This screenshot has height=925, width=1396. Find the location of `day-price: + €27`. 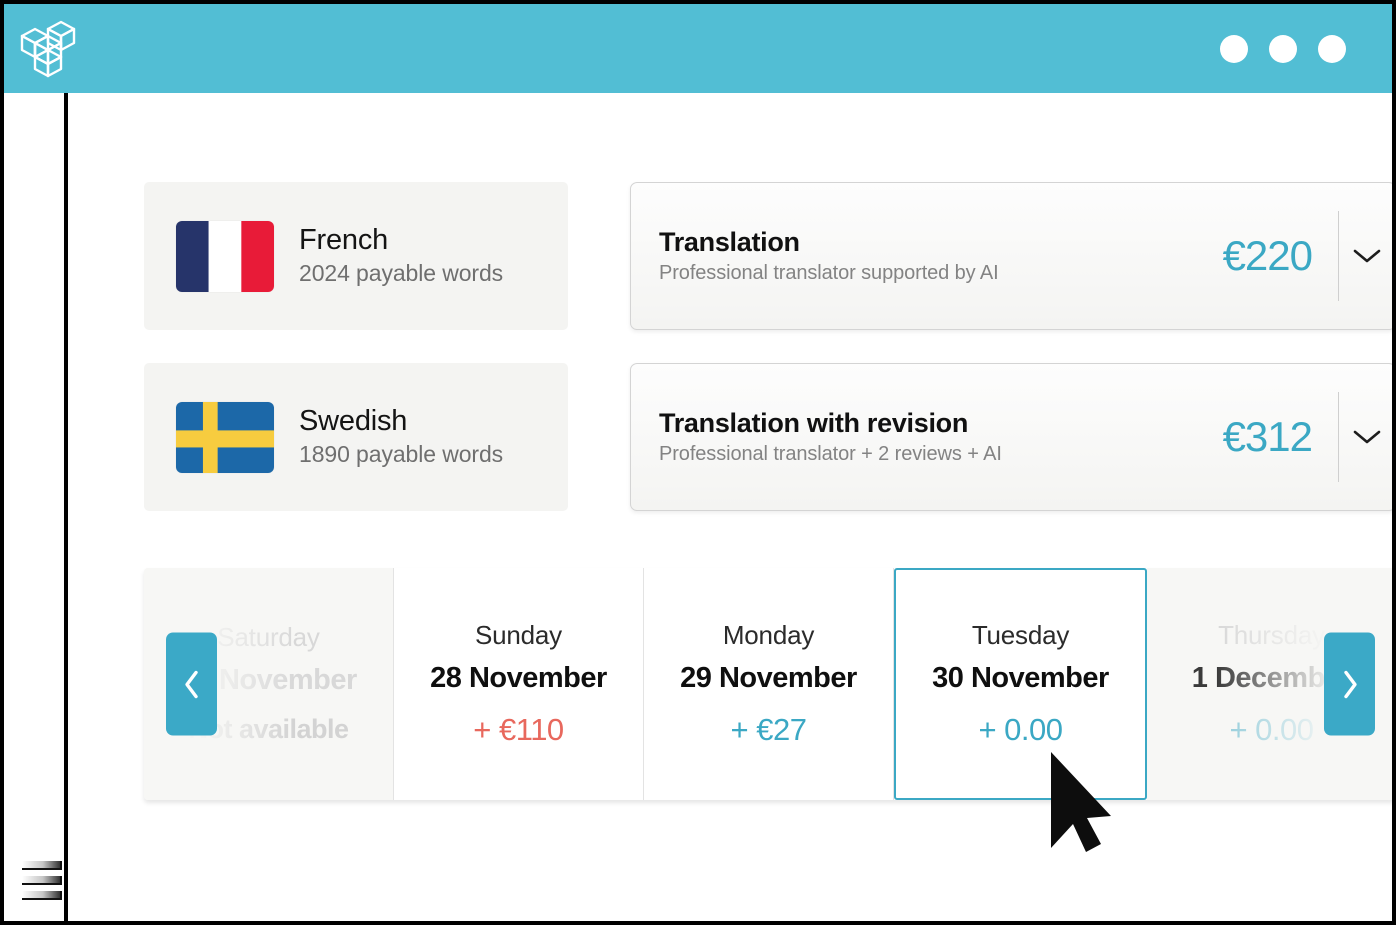

day-price: + €27 is located at coordinates (768, 729).